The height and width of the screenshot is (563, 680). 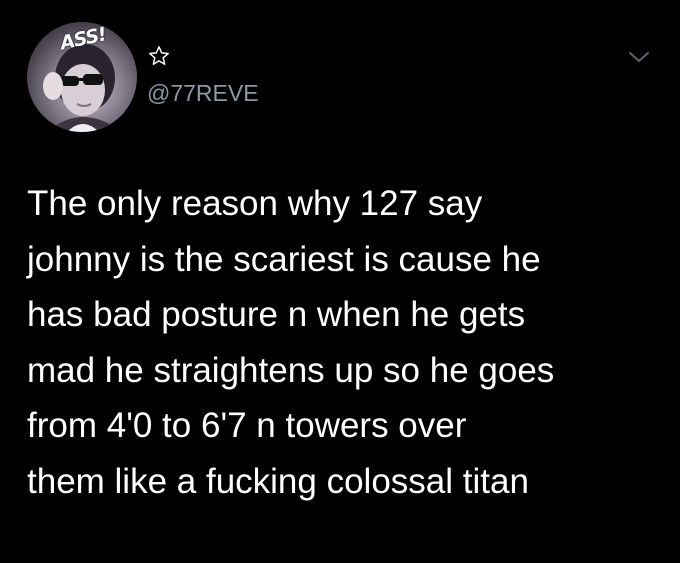 What do you see at coordinates (82, 77) in the screenshot?
I see `avatar: ASS!` at bounding box center [82, 77].